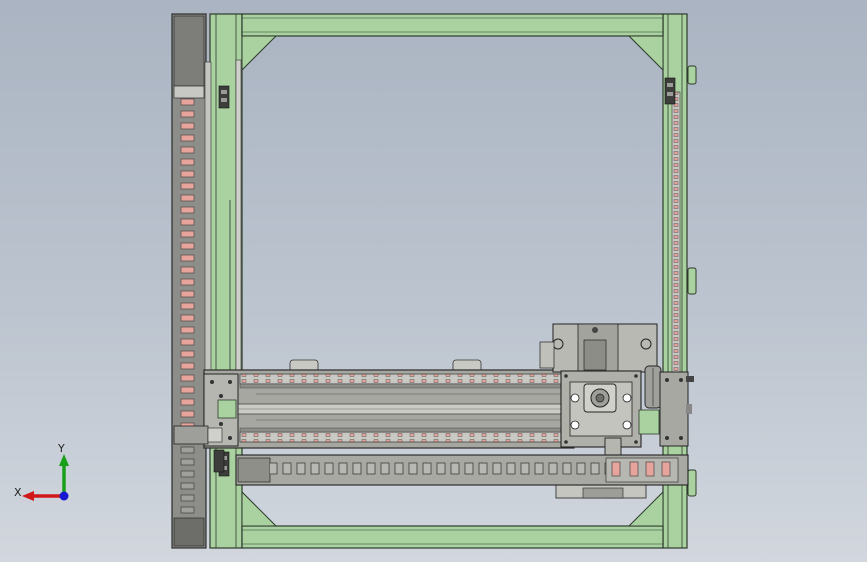 This screenshot has height=562, width=867. Describe the element at coordinates (645, 53) in the screenshot. I see `gusset-top-right` at that location.